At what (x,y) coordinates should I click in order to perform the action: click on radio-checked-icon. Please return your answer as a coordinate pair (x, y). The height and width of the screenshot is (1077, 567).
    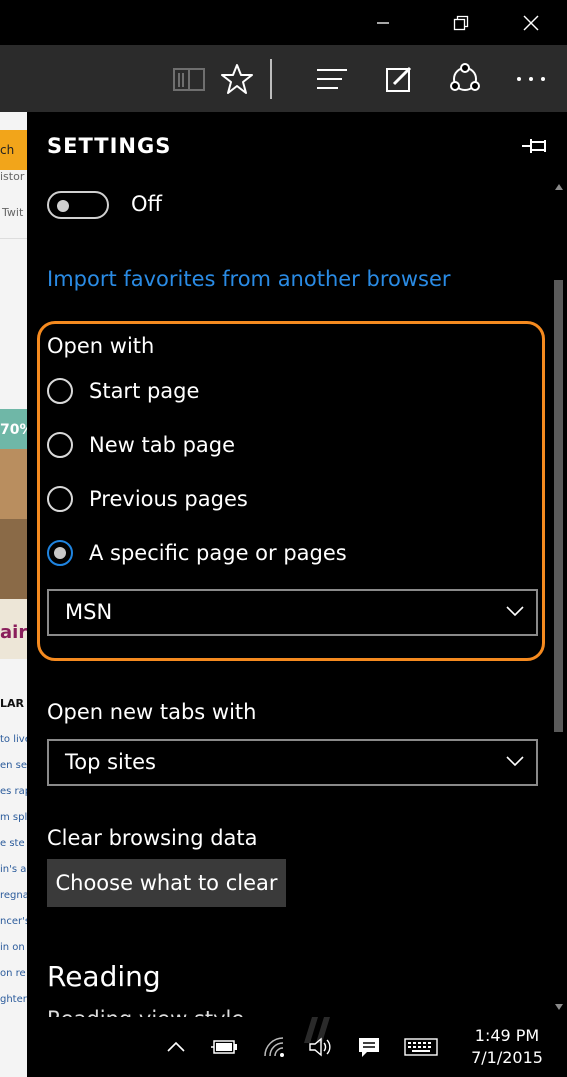
    Looking at the image, I should click on (60, 553).